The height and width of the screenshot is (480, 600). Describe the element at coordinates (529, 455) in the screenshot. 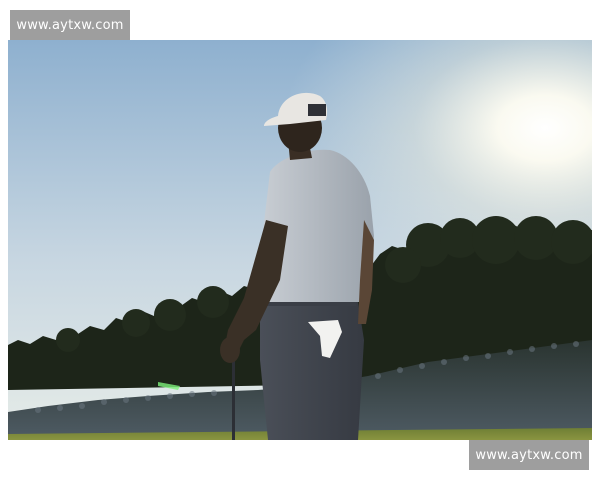

I see `watermark-bottom: www.aytxw.com` at that location.